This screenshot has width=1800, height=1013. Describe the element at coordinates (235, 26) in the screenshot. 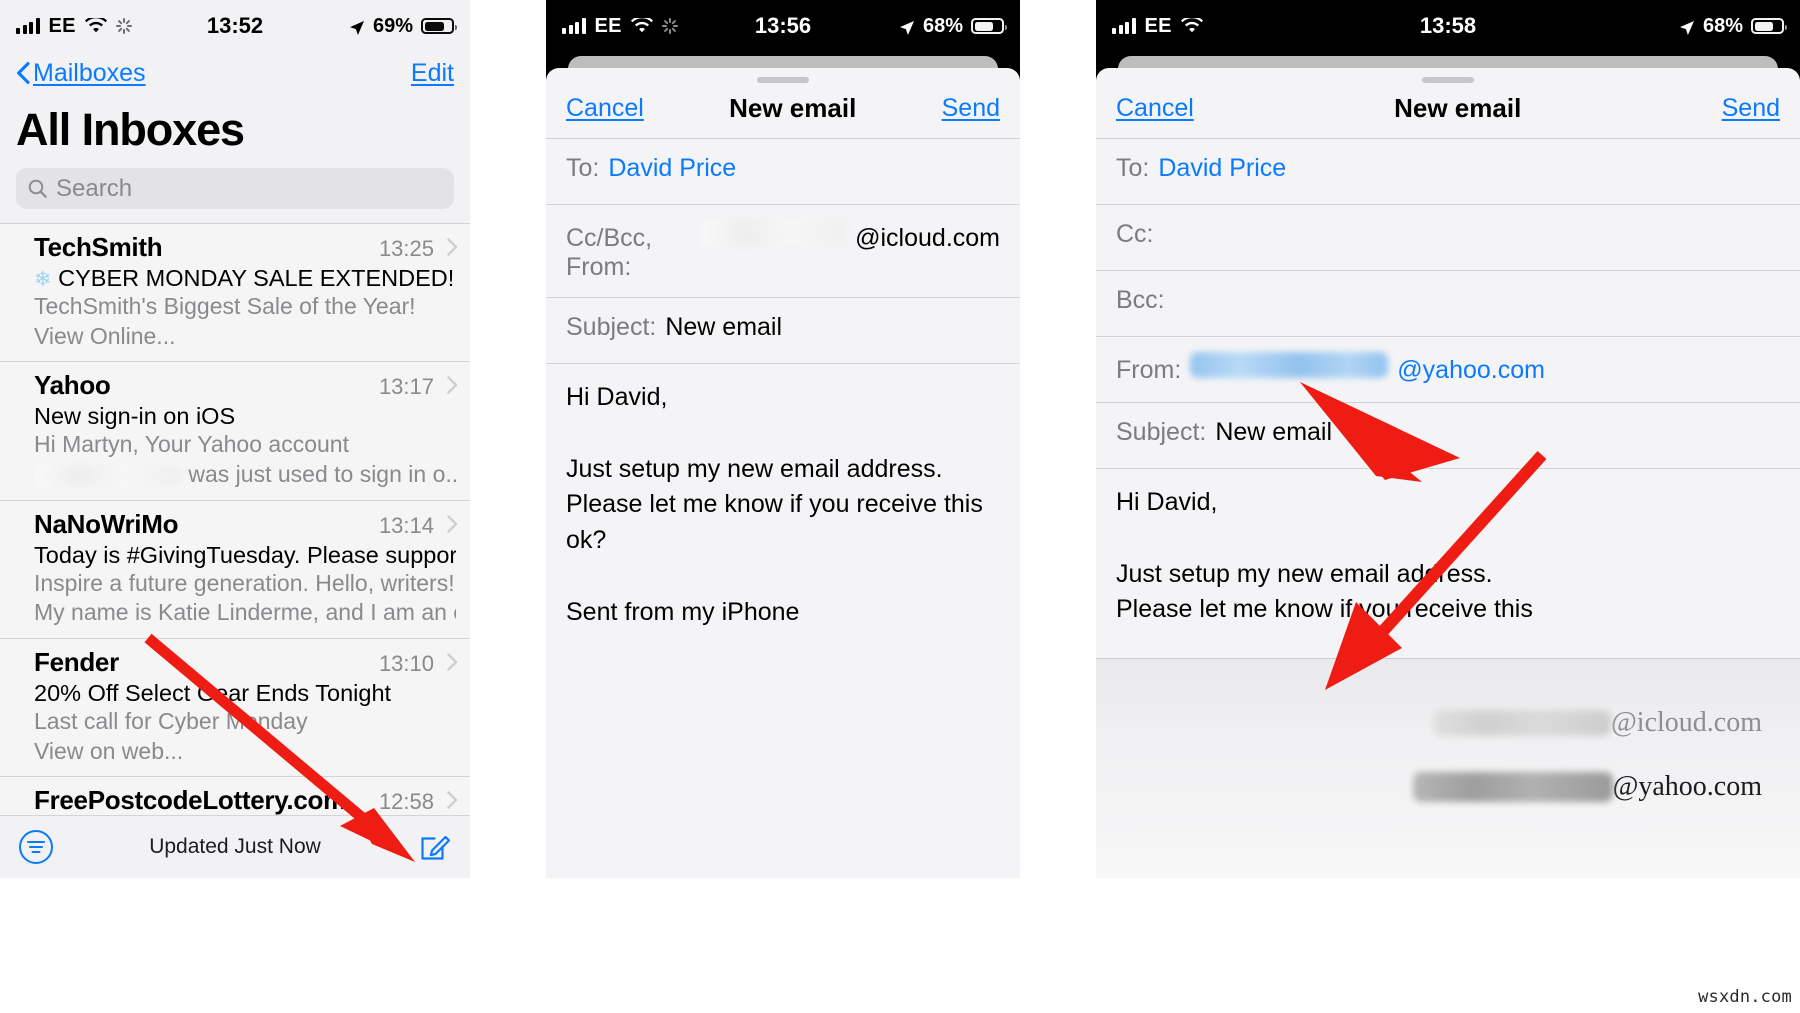

I see `status-bar-panel1: EE 13:52 69%` at that location.